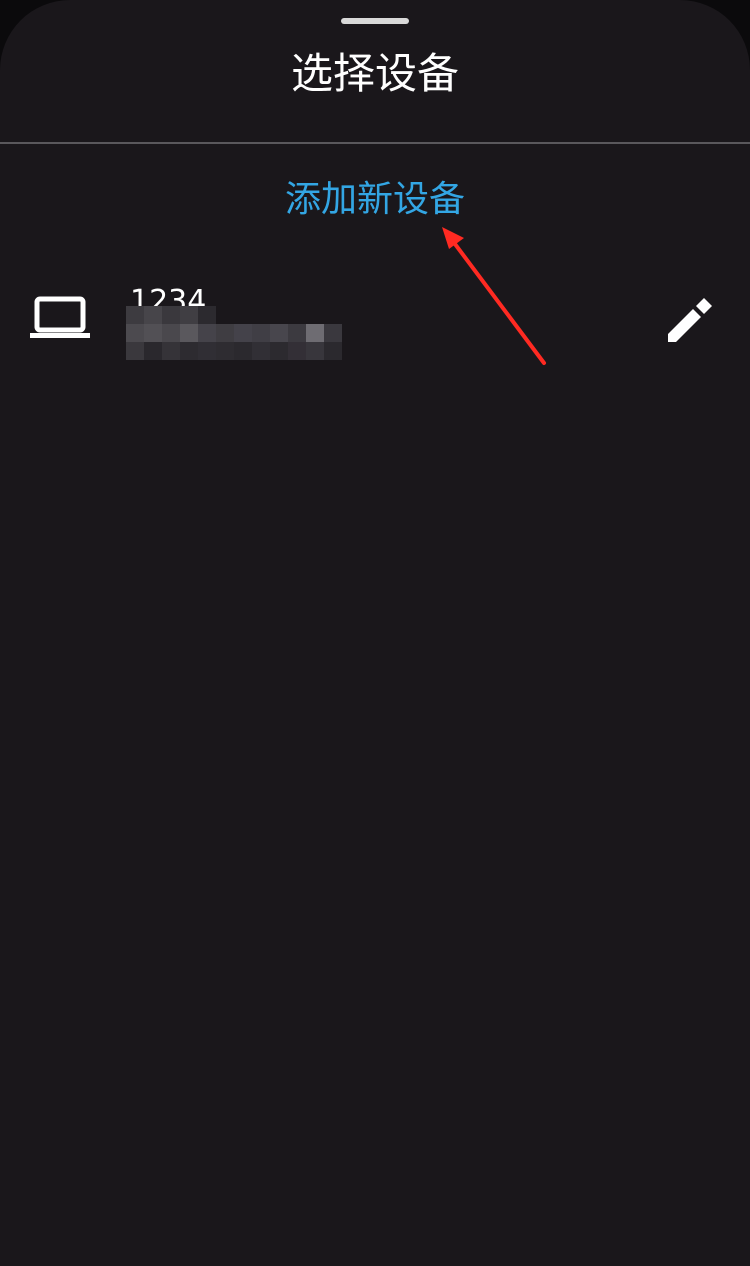  I want to click on add-new-device-button: 添加新设备, so click(375, 200).